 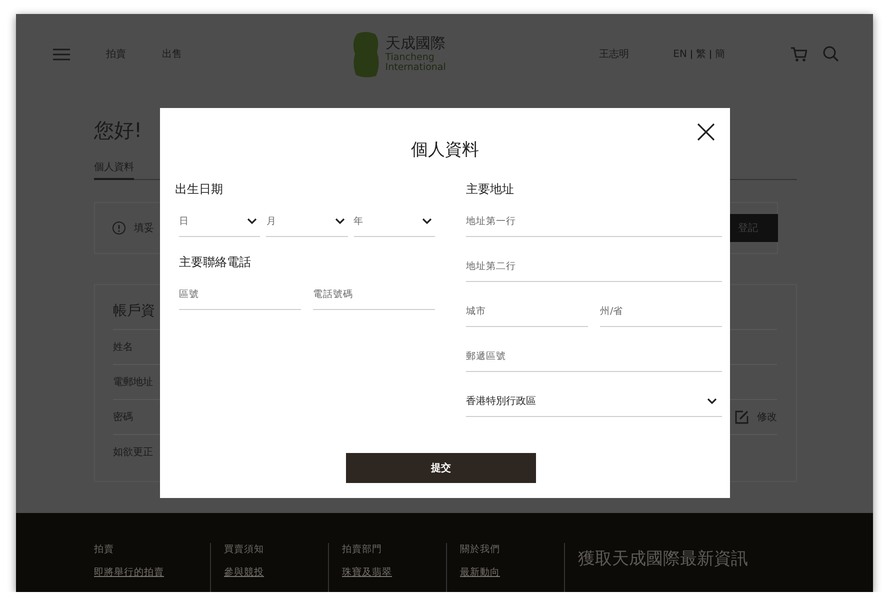 I want to click on section-heading: 出生日期, so click(x=199, y=189).